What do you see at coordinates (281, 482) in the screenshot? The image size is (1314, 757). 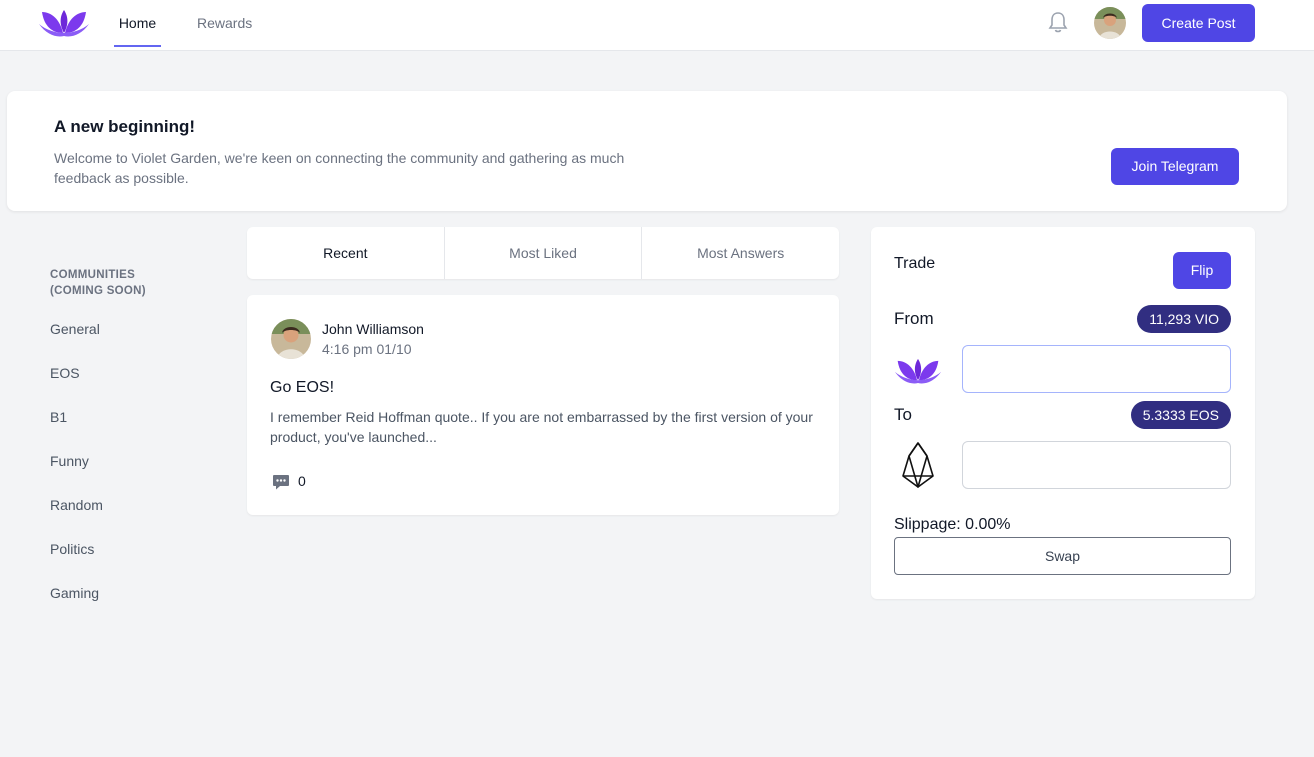 I see `comment-icon` at bounding box center [281, 482].